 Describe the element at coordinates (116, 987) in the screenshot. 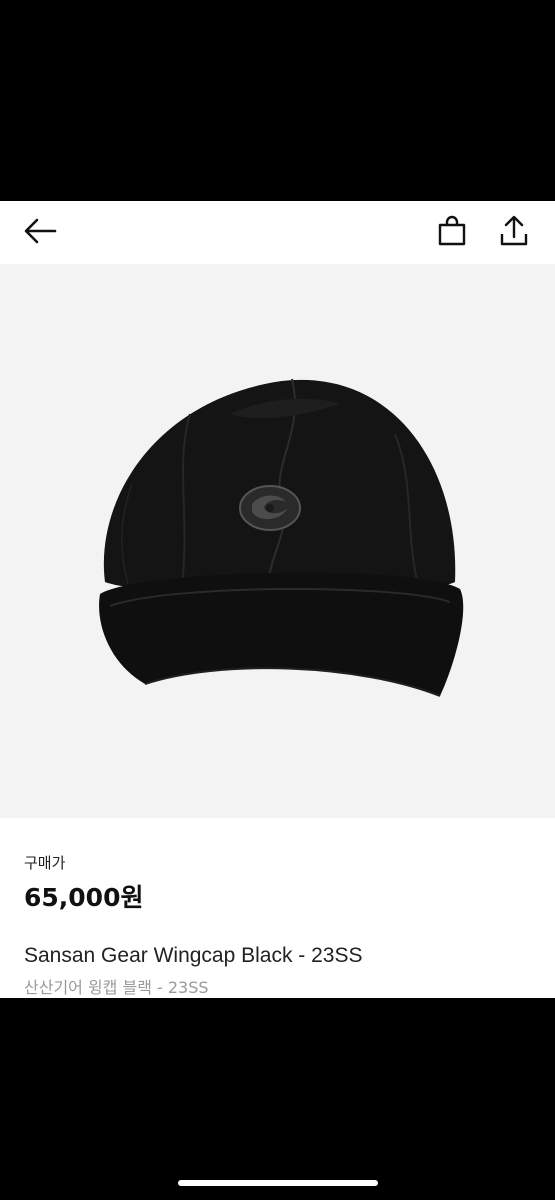

I see `product-subtitle: 산산기어 윙캡 블랙 - 23SS` at that location.